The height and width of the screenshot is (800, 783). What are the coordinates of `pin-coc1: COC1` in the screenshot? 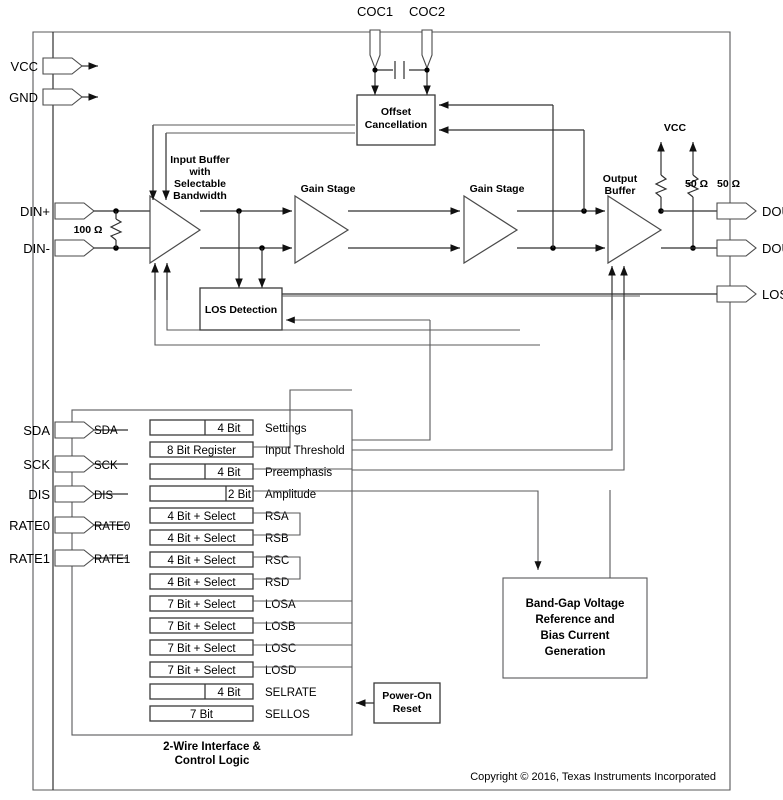 It's located at (375, 37).